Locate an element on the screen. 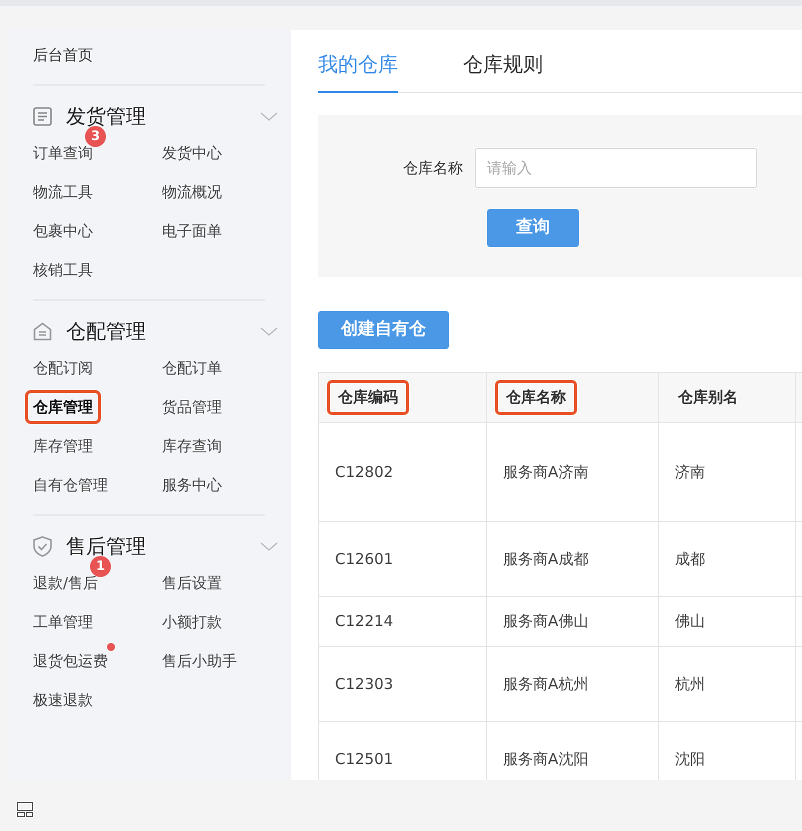 Image resolution: width=802 pixels, height=831 pixels. table-cell: 杭州 is located at coordinates (727, 684).